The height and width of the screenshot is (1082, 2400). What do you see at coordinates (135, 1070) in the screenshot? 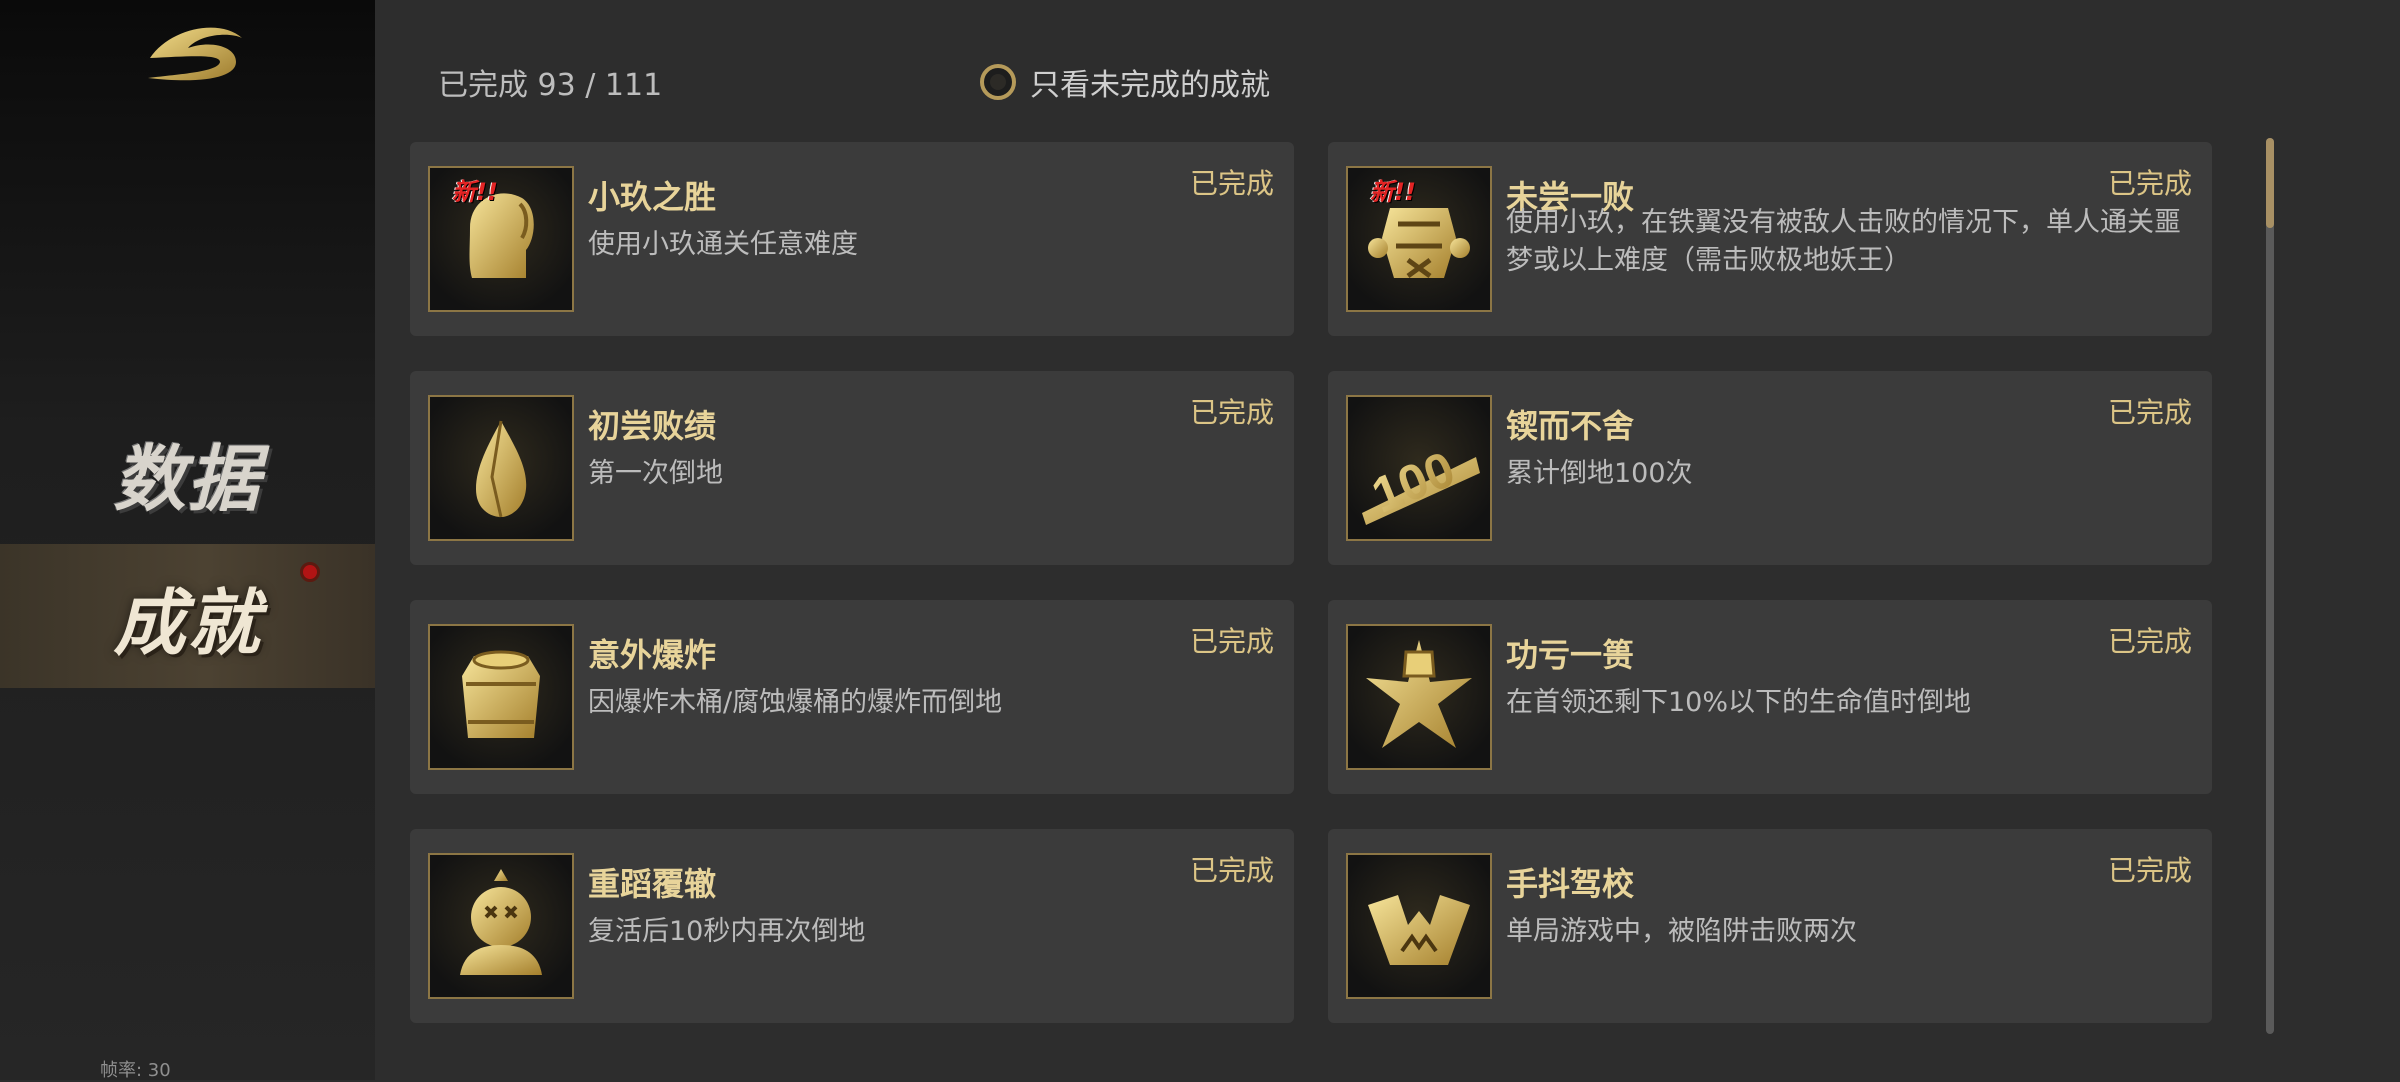
I see `fps-counter: 帧率: 30` at bounding box center [135, 1070].